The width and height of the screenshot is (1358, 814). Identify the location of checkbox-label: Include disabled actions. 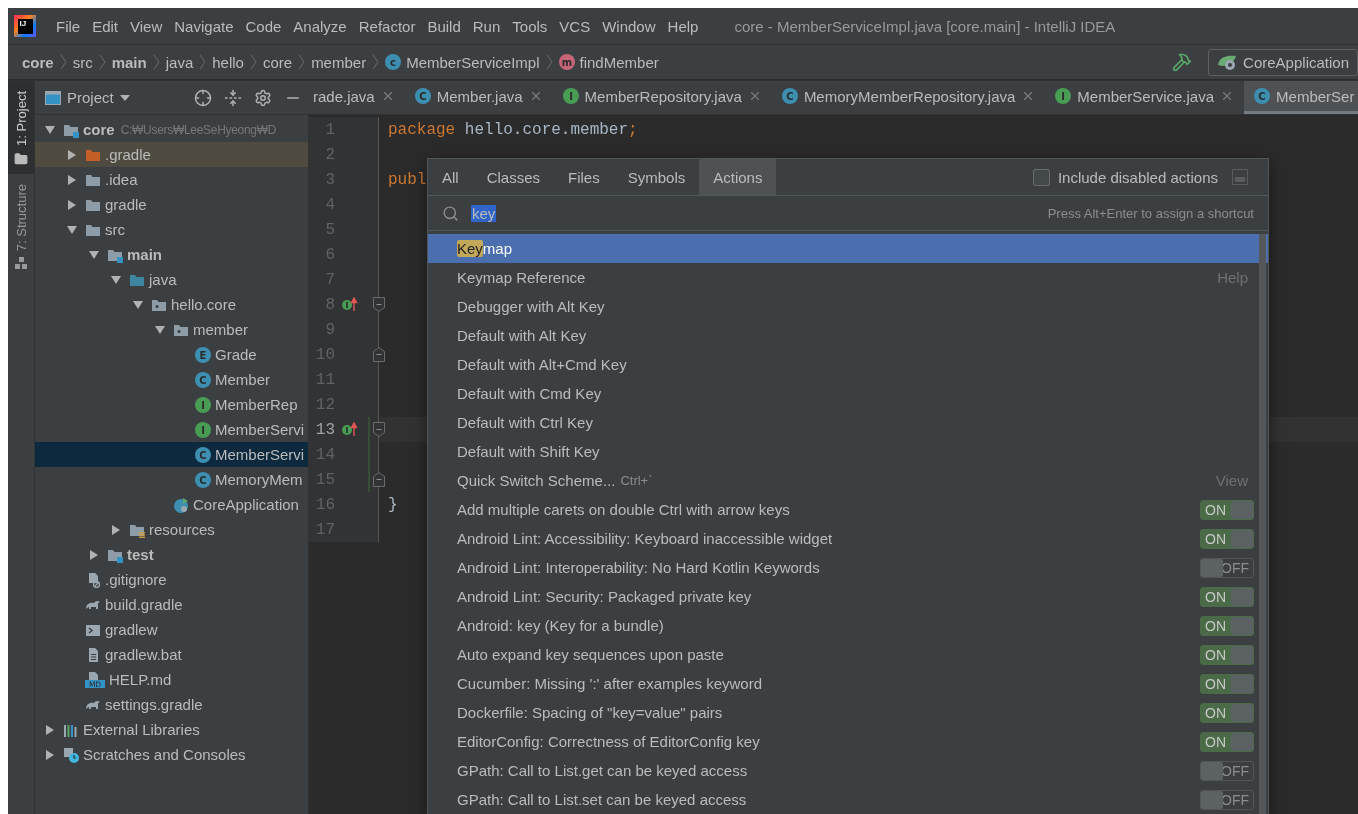
(1137, 177).